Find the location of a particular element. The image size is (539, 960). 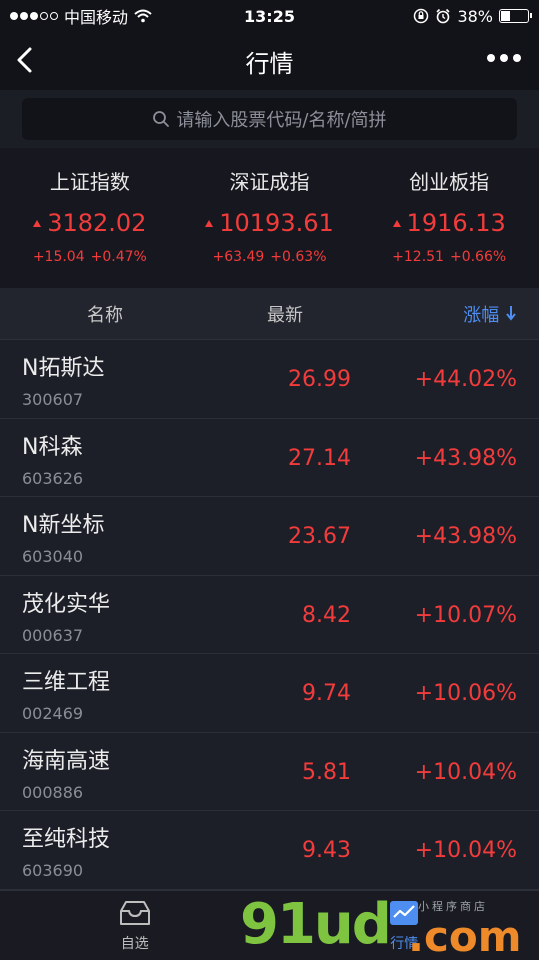

index-value: 3182.02 is located at coordinates (90, 223).